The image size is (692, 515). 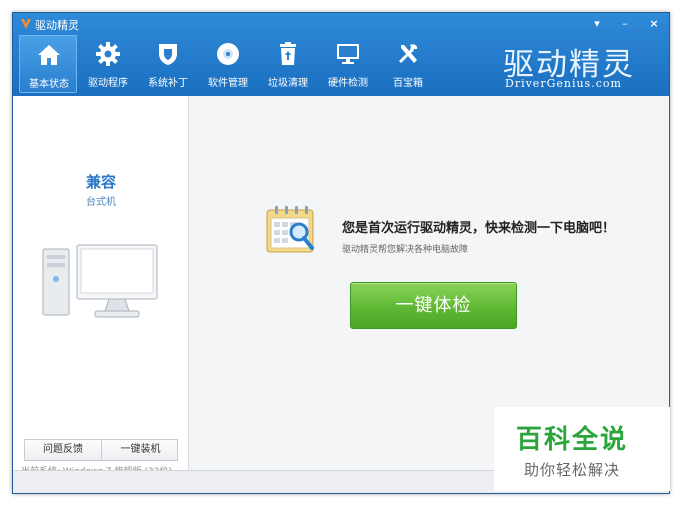 I want to click on left-button-group: 问题反馈 一键装机, so click(x=101, y=450).